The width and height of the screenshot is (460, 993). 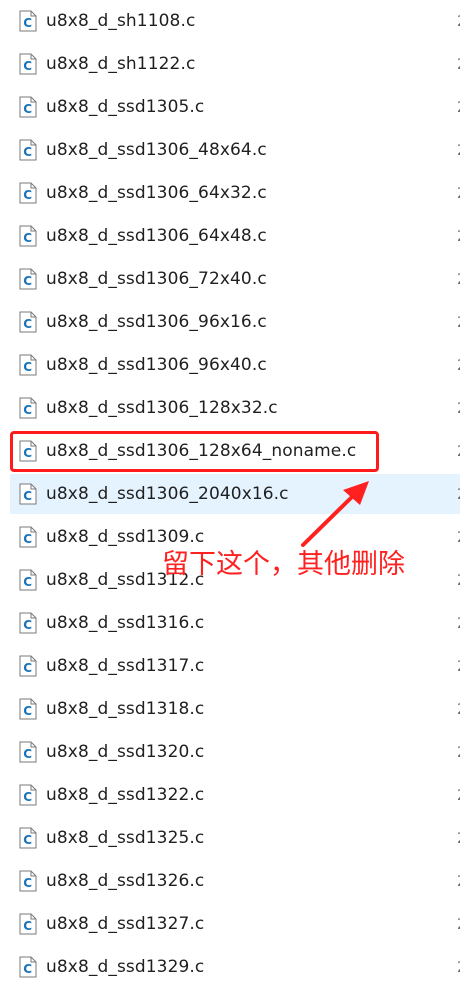 I want to click on file-row: Cu8x8_d_ssd1320.c2, so click(x=235, y=752).